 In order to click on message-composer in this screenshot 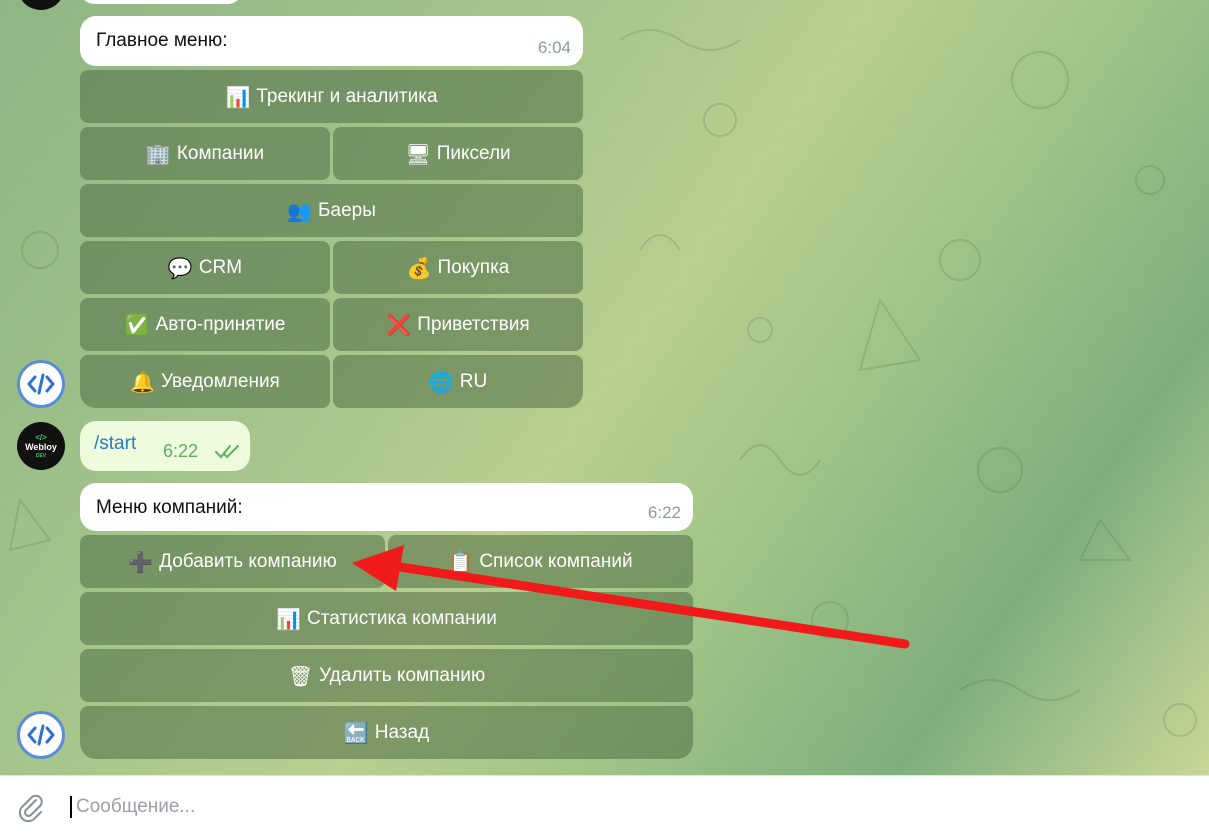, I will do `click(604, 804)`.